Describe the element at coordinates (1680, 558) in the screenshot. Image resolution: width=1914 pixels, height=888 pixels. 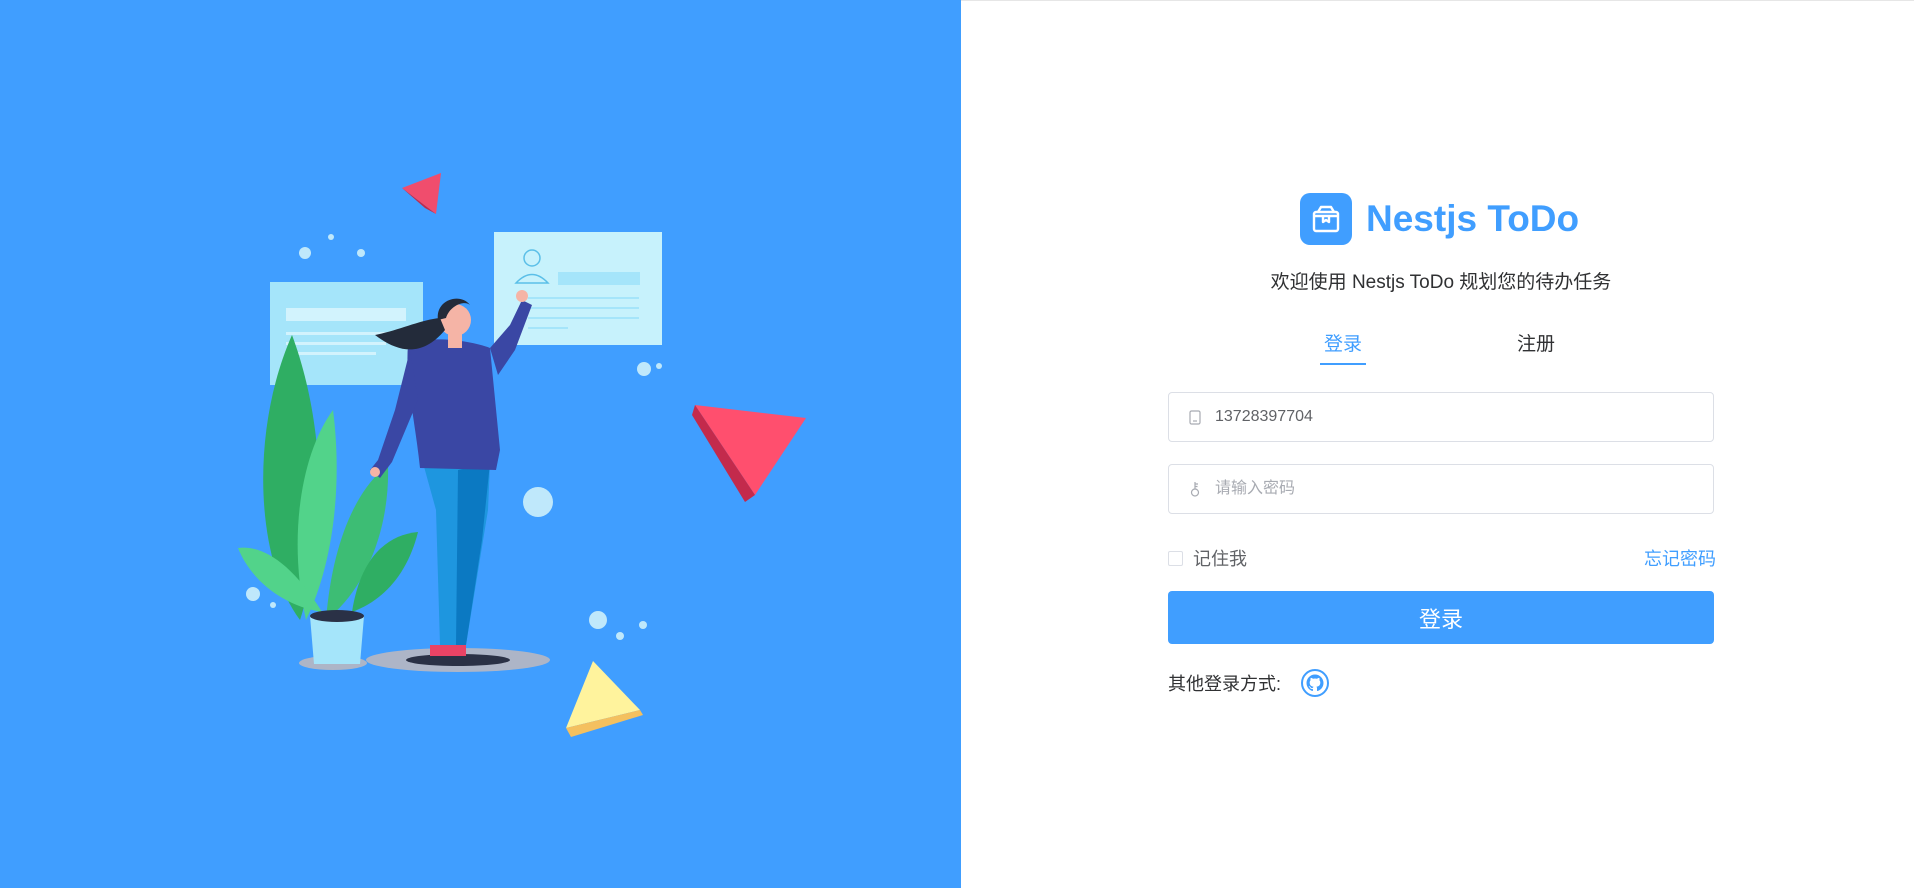
I see `forgot-password-link: 忘记密码` at that location.